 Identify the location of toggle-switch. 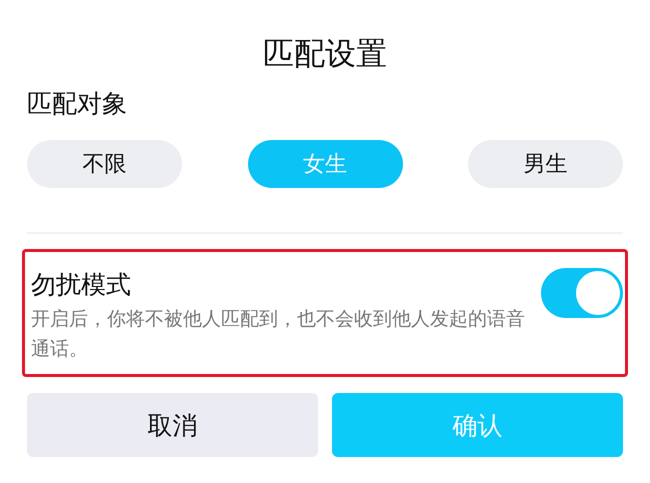
(582, 293).